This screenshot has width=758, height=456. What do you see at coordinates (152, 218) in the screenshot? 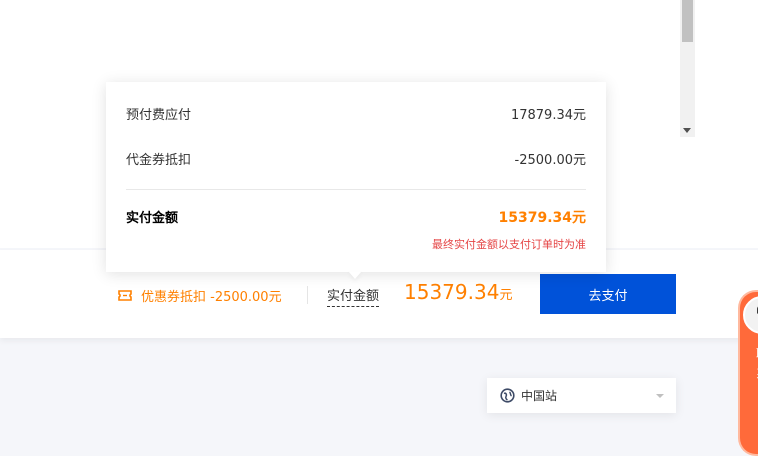
I see `total-label: 实付金额` at bounding box center [152, 218].